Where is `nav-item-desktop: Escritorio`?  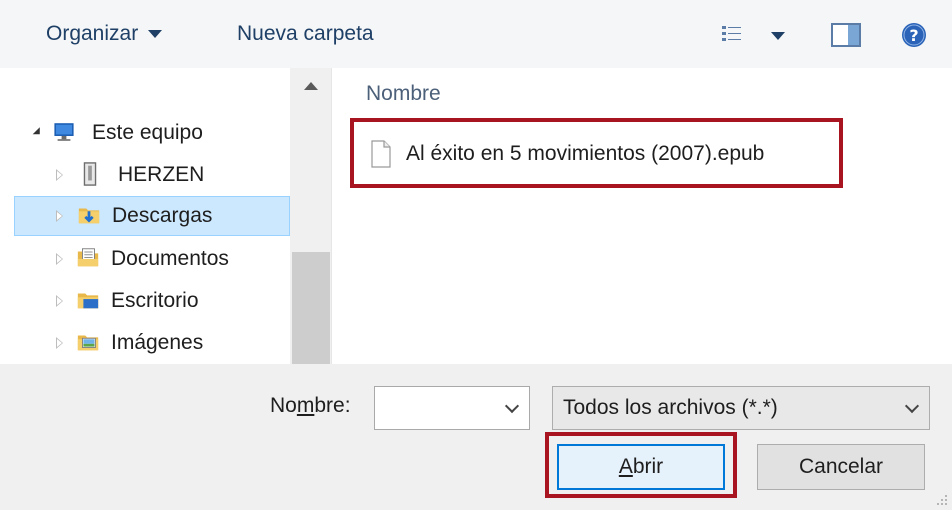 nav-item-desktop: Escritorio is located at coordinates (145, 301).